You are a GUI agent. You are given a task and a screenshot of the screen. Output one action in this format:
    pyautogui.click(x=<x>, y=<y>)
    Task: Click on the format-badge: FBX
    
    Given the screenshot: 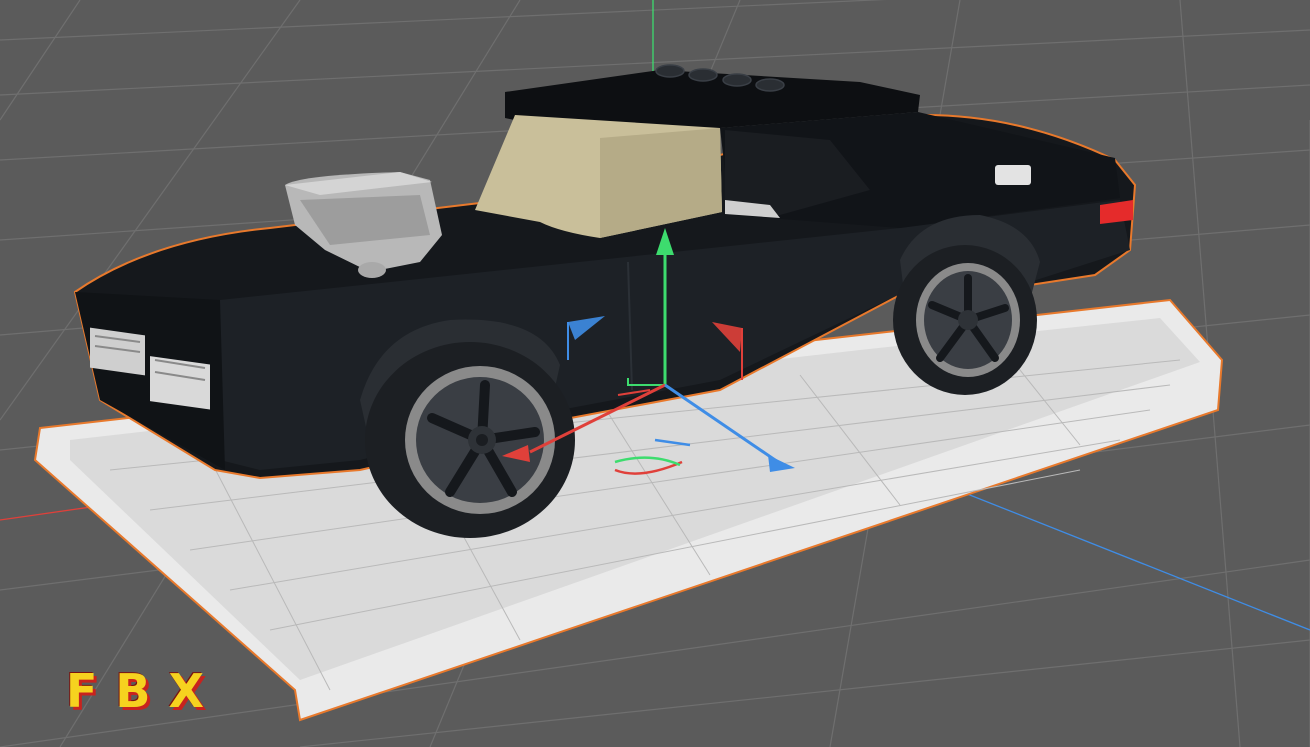 What is the action you would take?
    pyautogui.click(x=144, y=691)
    